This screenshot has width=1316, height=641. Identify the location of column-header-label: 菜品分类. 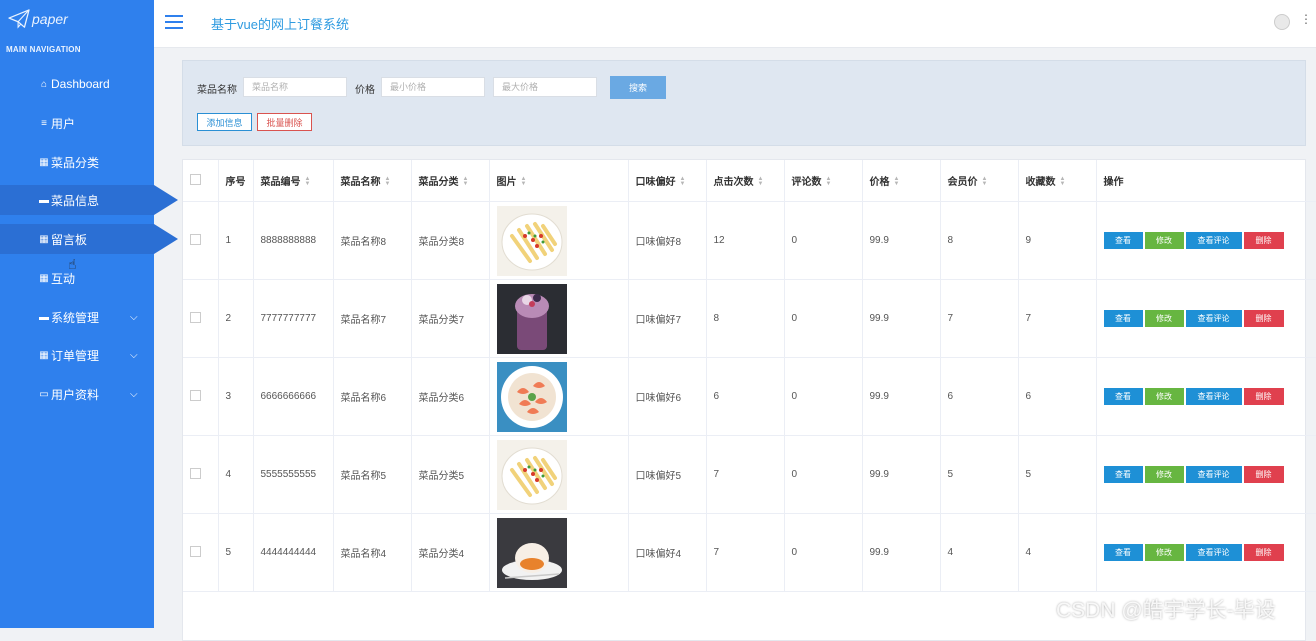
(438, 182).